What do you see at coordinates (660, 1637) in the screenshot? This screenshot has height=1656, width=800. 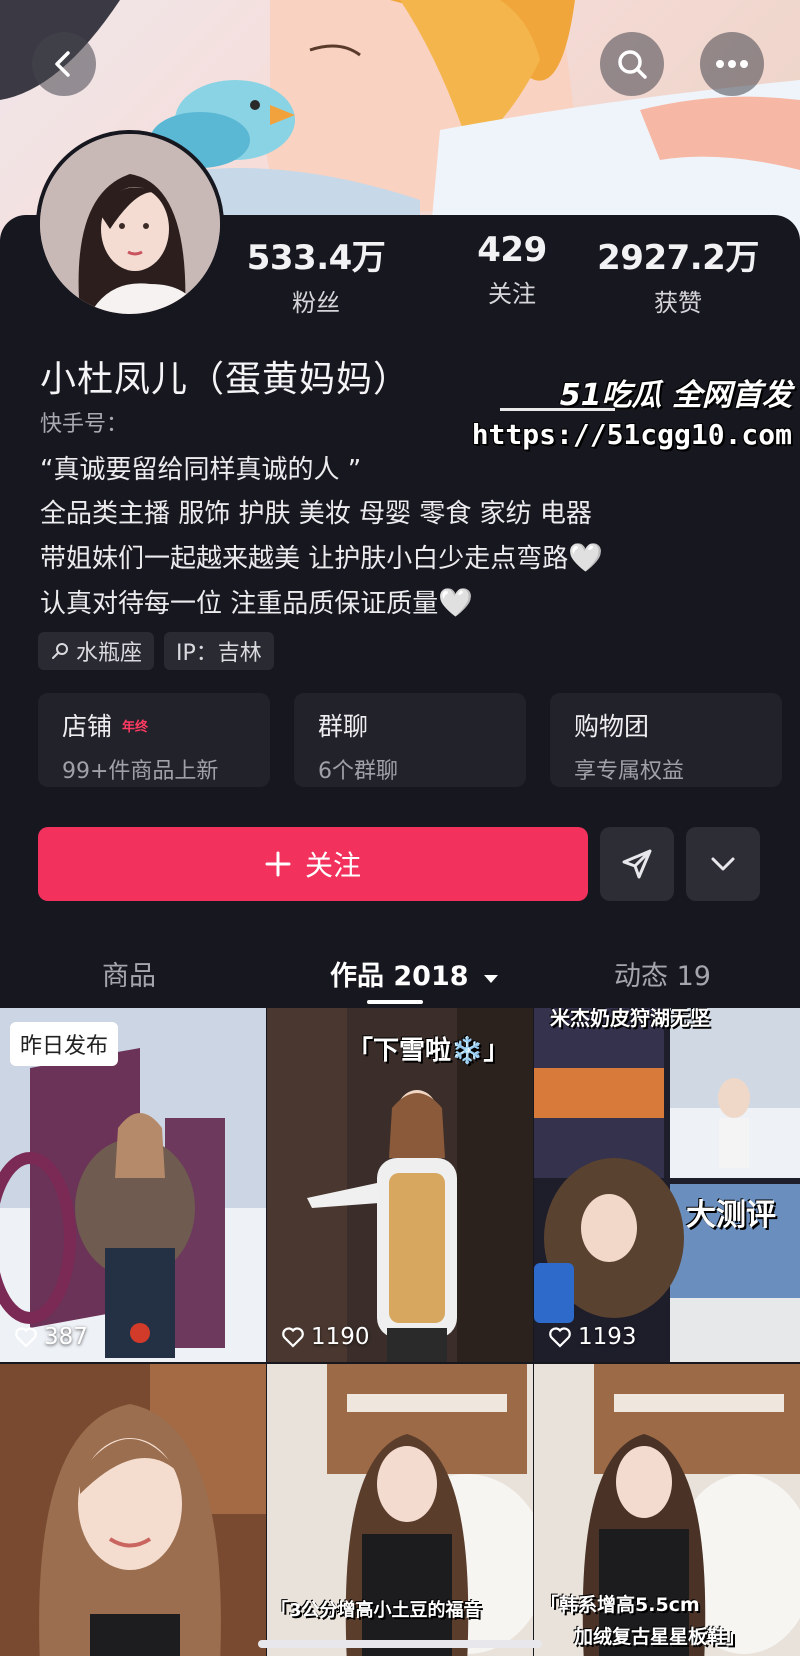 I see `video-caption-line2: 加绒复古星星板鞋」` at bounding box center [660, 1637].